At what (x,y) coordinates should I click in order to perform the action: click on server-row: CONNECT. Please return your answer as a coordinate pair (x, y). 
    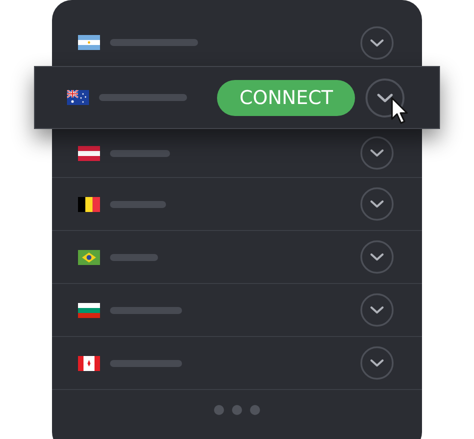
    Looking at the image, I should click on (237, 97).